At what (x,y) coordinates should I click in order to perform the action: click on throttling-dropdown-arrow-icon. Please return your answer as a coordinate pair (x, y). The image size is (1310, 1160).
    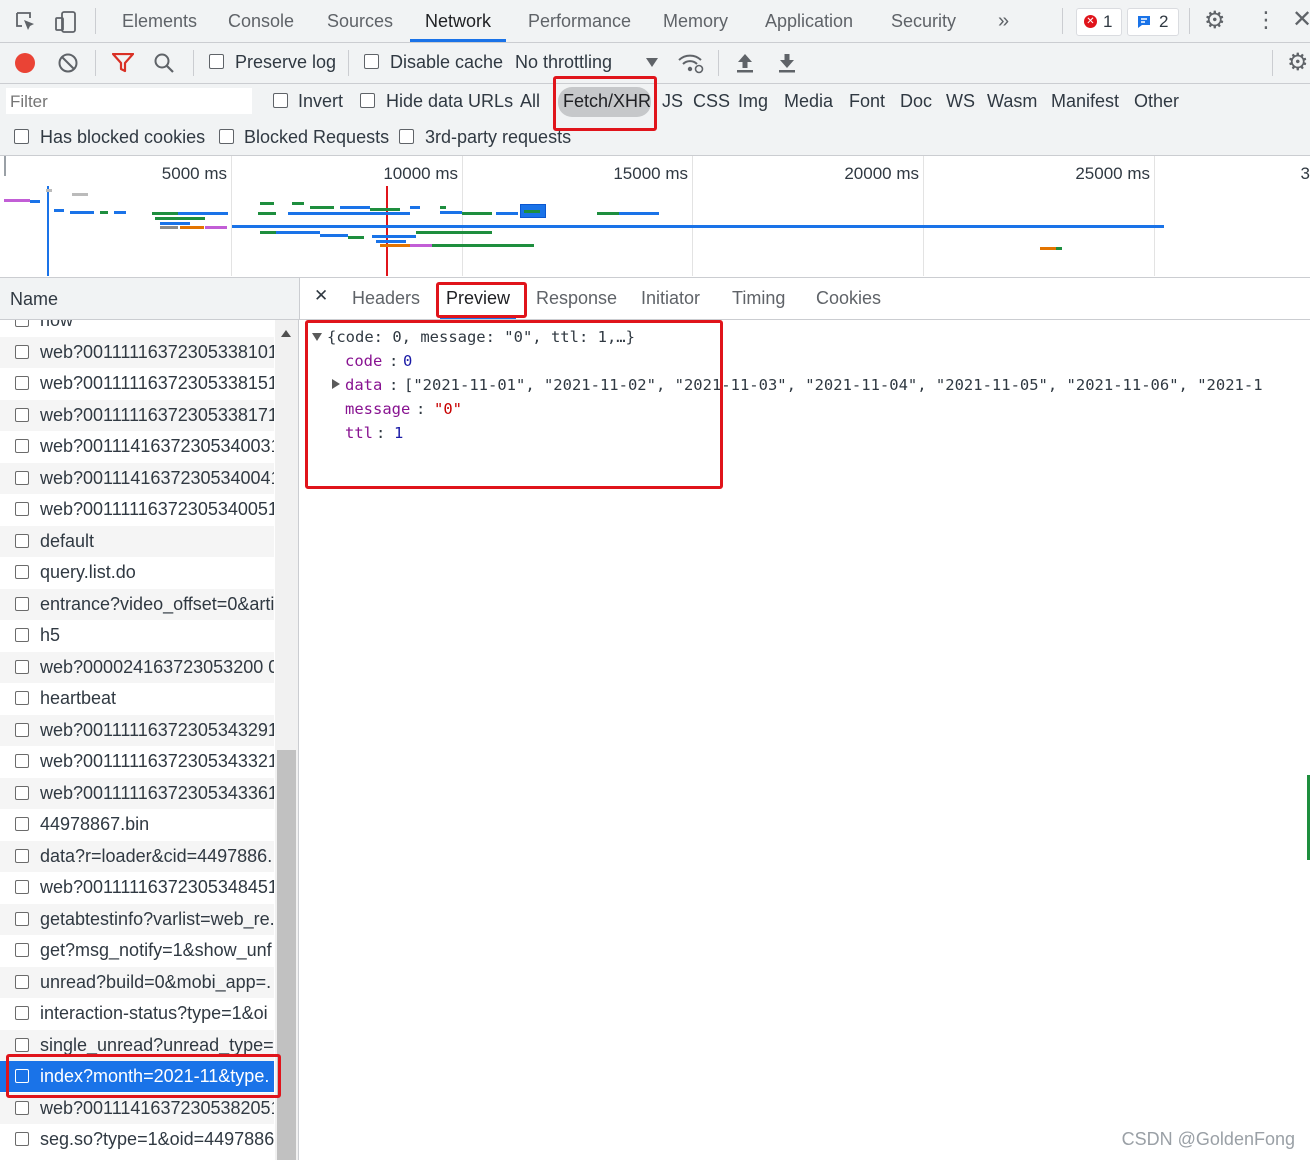
    Looking at the image, I should click on (652, 62).